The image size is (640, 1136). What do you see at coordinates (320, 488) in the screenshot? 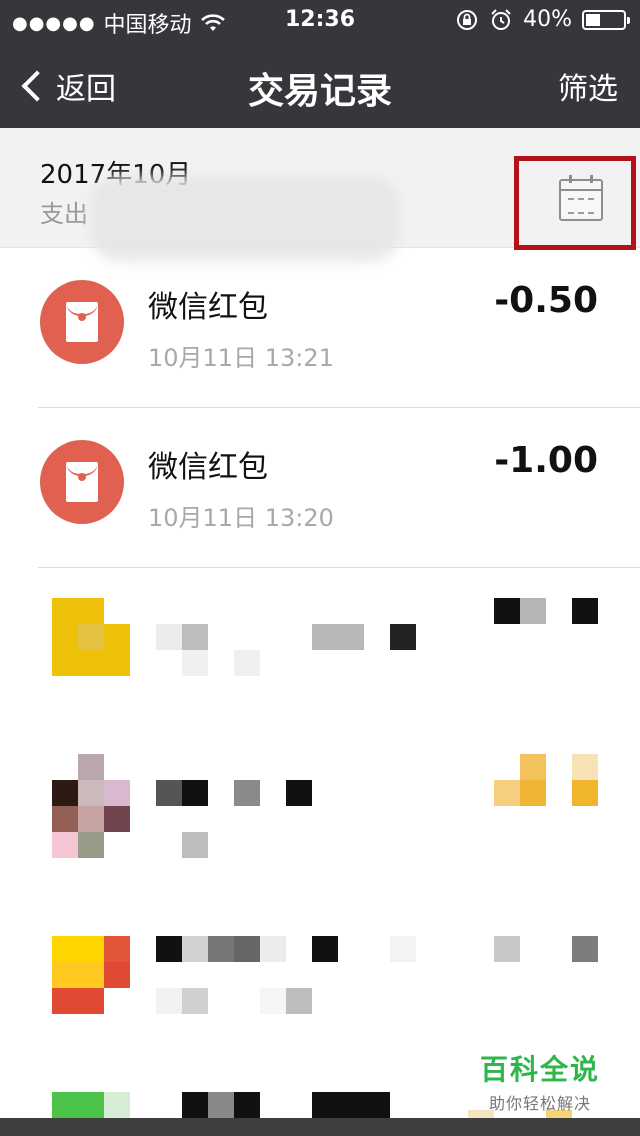
I see `transaction-row: 微信红包 10月11日 13:20 -1.00` at bounding box center [320, 488].